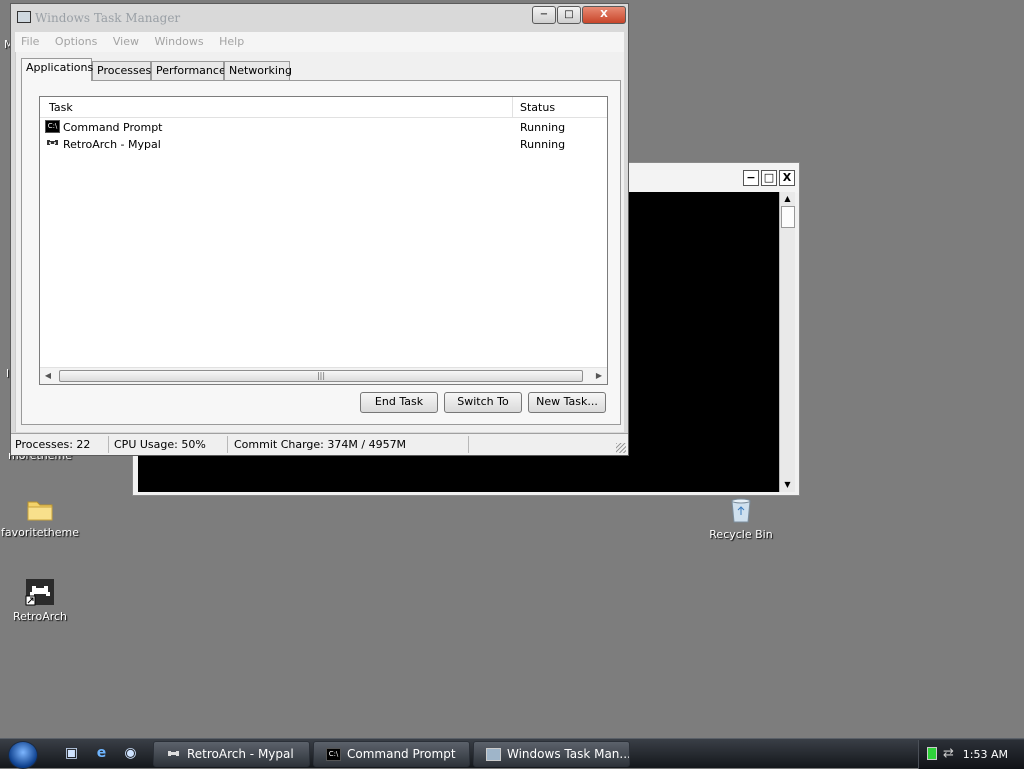 This screenshot has height=769, width=1024. Describe the element at coordinates (101, 753) in the screenshot. I see `internet-explorer-icon: e` at that location.